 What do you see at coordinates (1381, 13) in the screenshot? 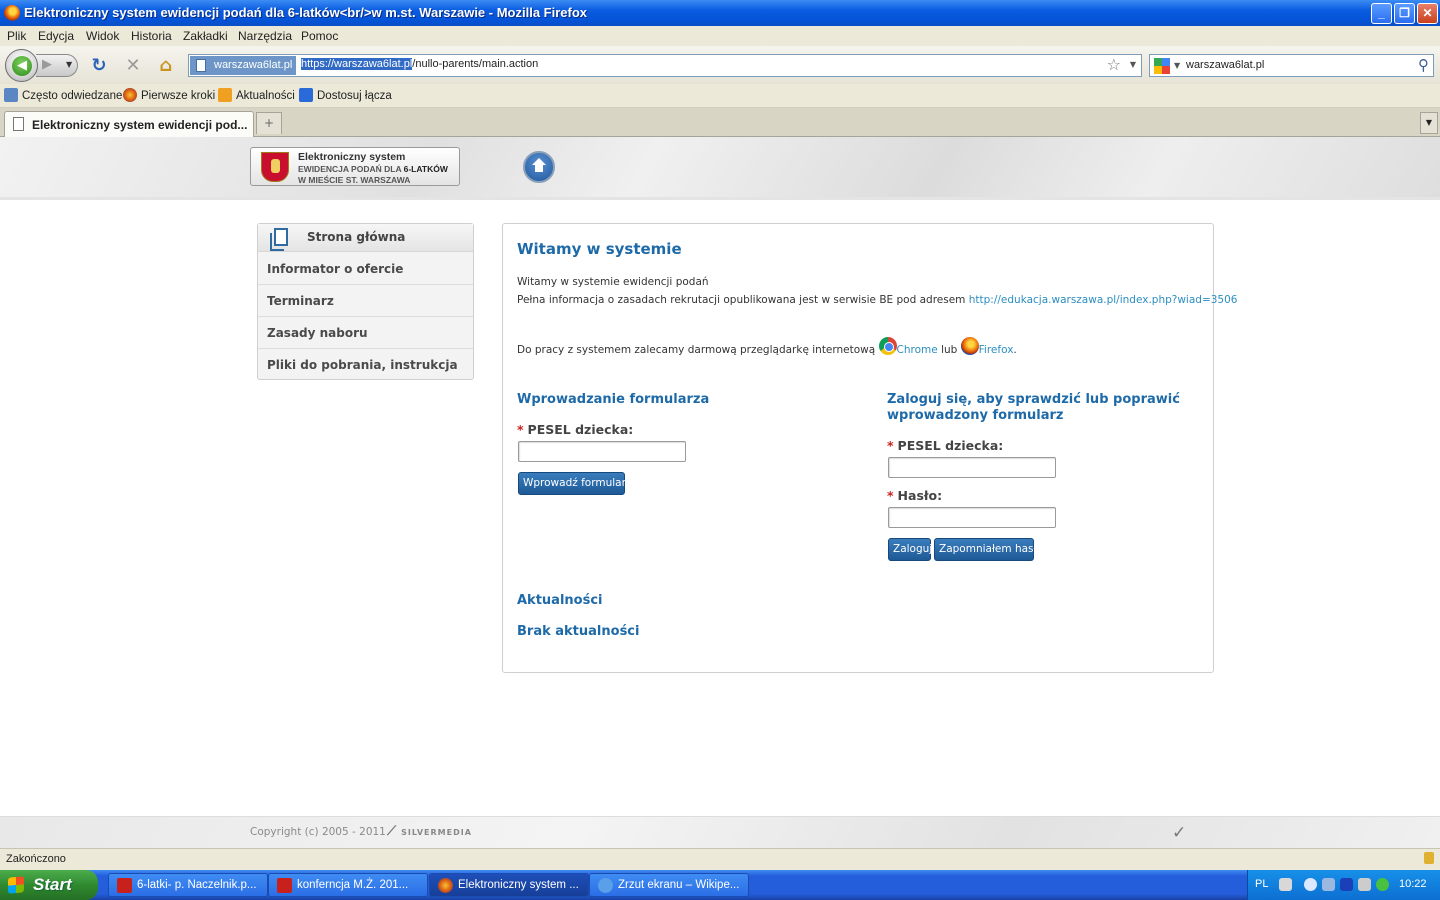
I see `minimize-button: _` at bounding box center [1381, 13].